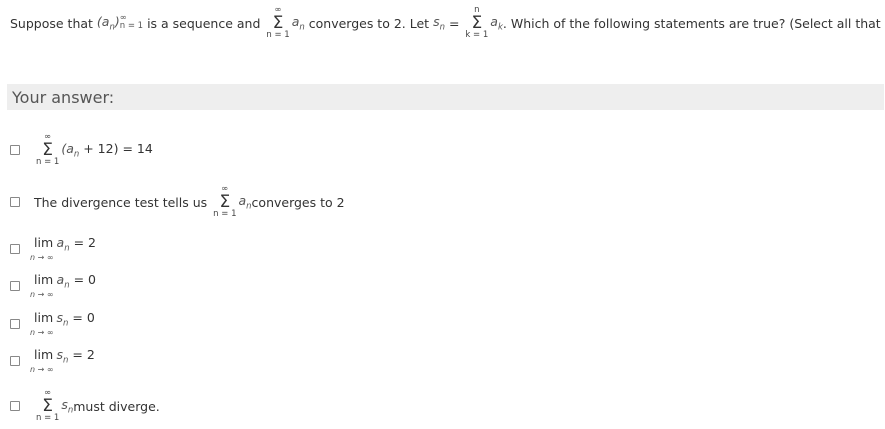 The image size is (885, 429). What do you see at coordinates (76, 244) in the screenshot?
I see `option-3-text: an = 2` at bounding box center [76, 244].